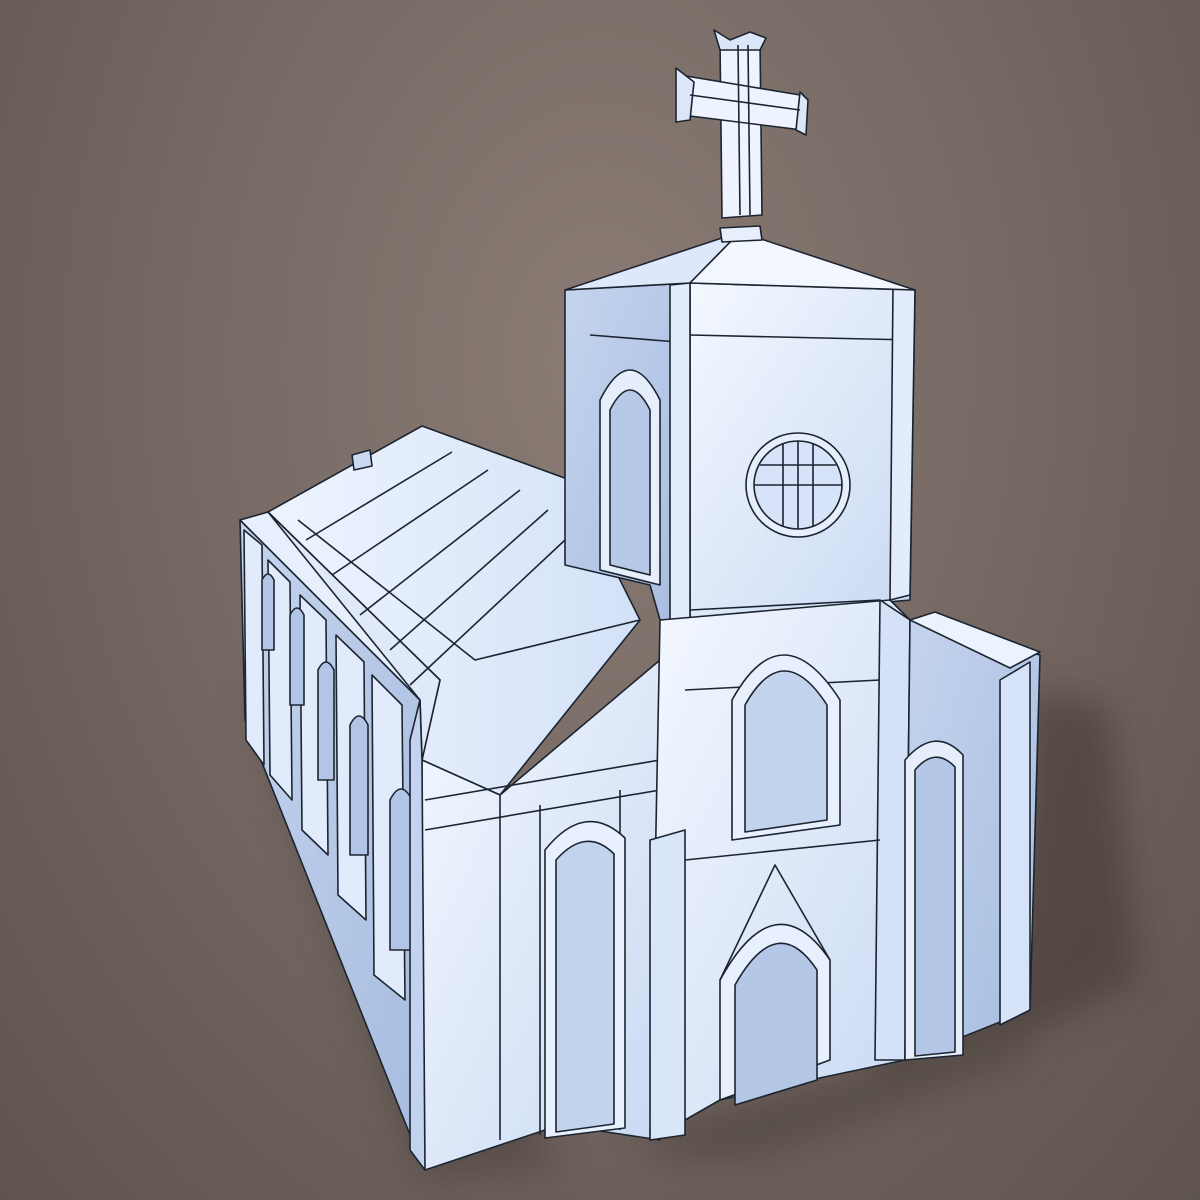 This screenshot has width=1200, height=1200. I want to click on cross, so click(742, 124).